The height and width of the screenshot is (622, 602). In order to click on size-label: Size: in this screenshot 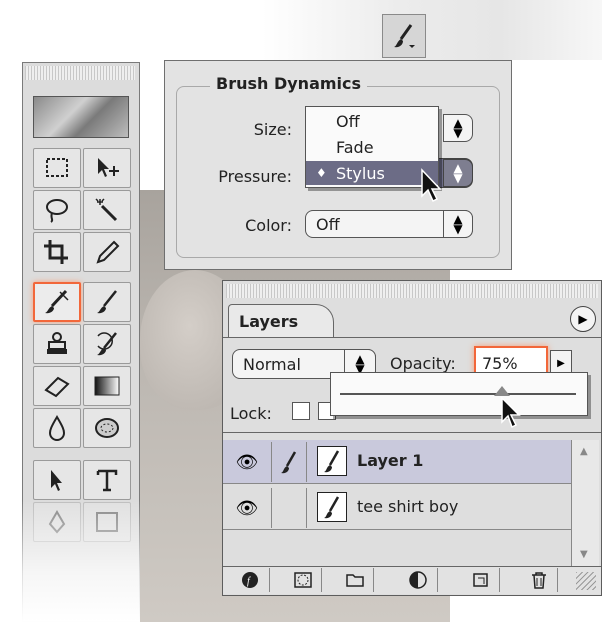, I will do `click(272, 129)`.